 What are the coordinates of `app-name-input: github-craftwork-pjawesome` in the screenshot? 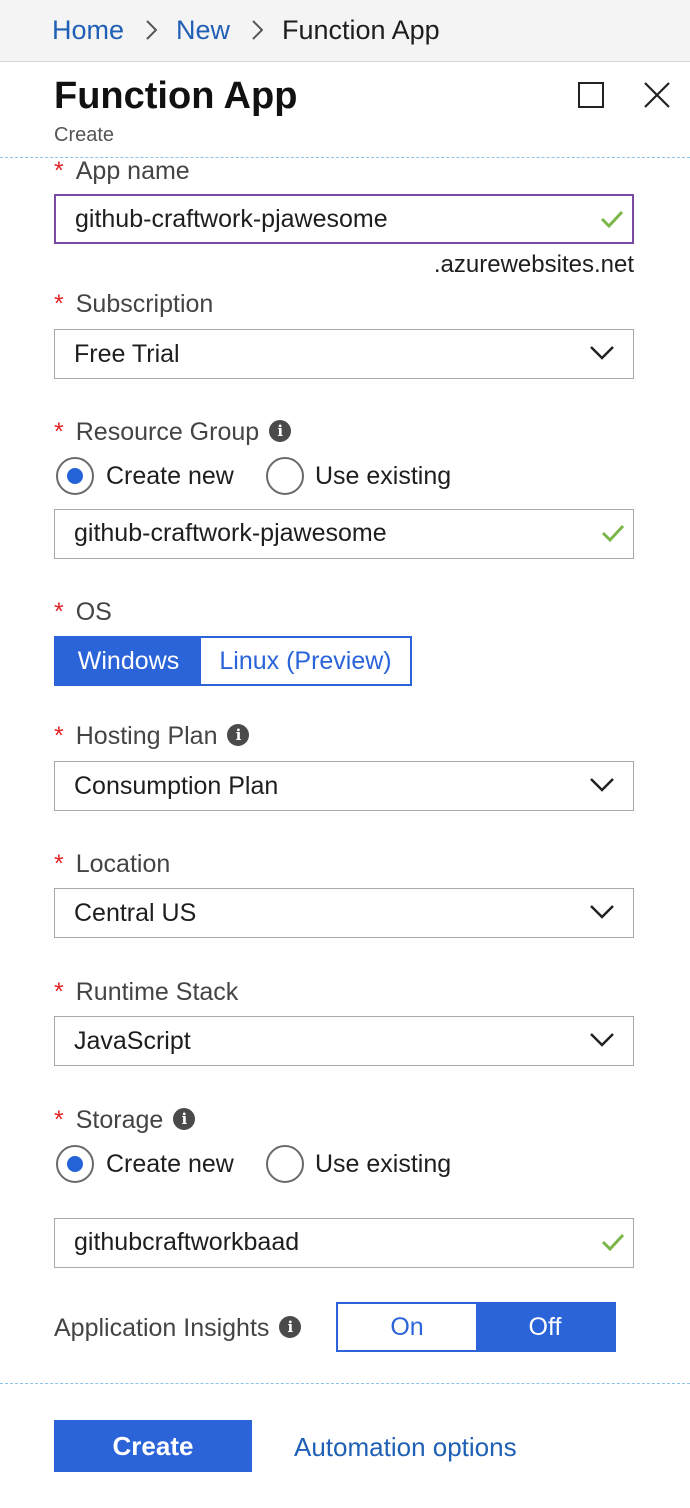 It's located at (344, 219).